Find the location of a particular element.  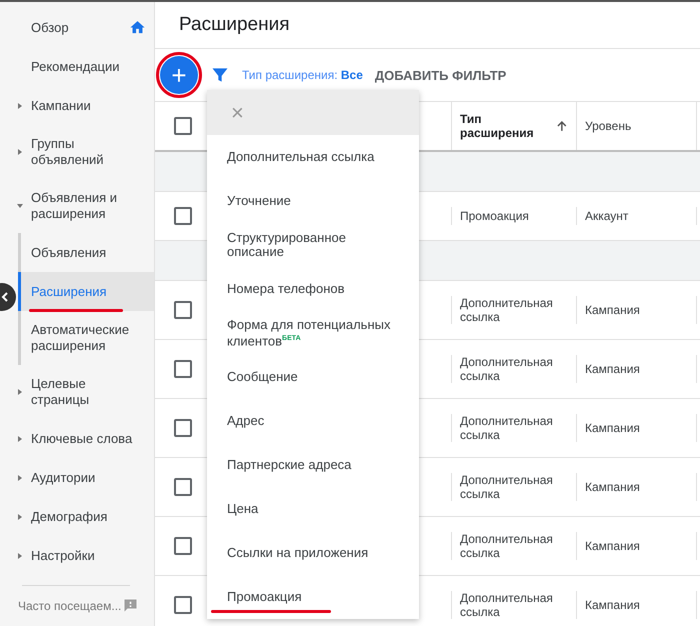

table-cell: Аккаунт is located at coordinates (606, 216).